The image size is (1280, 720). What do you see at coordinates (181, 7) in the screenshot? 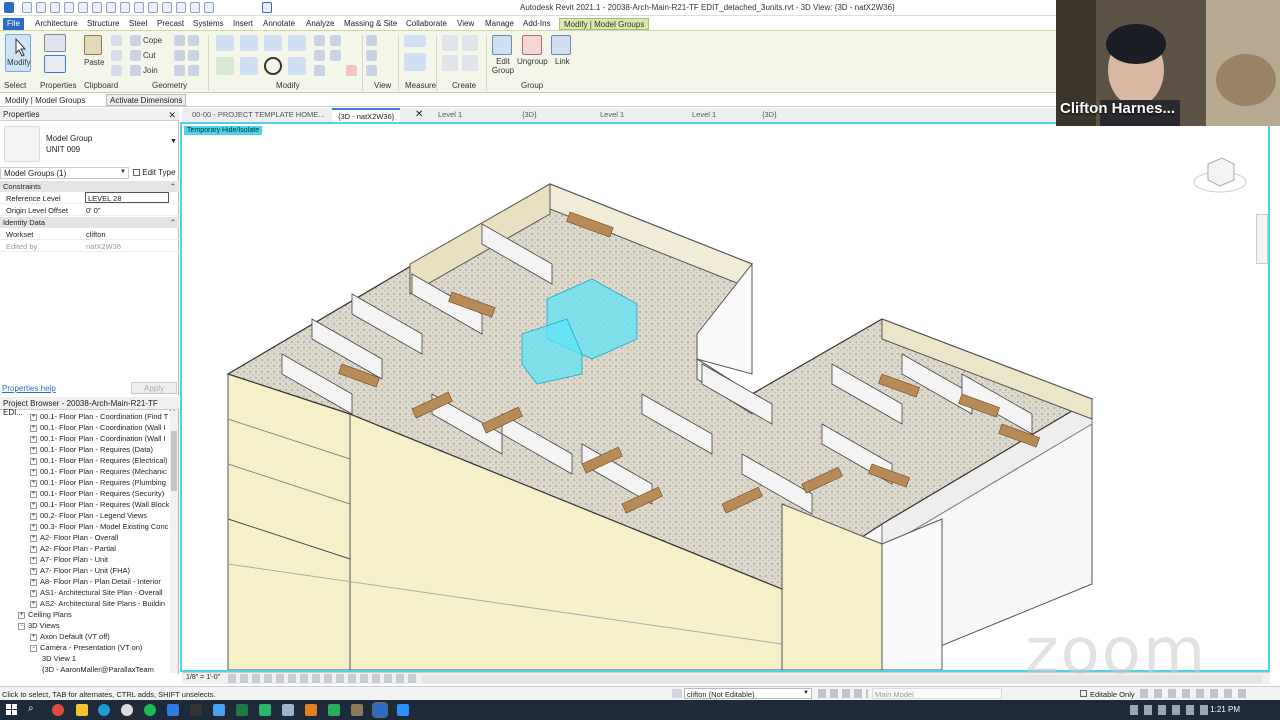
I see `thin-lines-icon` at bounding box center [181, 7].